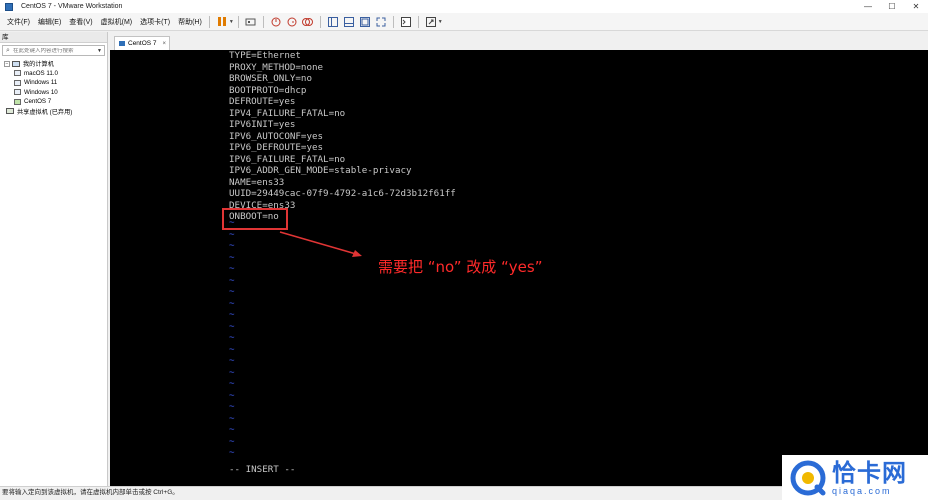 The width and height of the screenshot is (928, 500). I want to click on window-title: CentOS 7 - VMware Workstation, so click(72, 6).